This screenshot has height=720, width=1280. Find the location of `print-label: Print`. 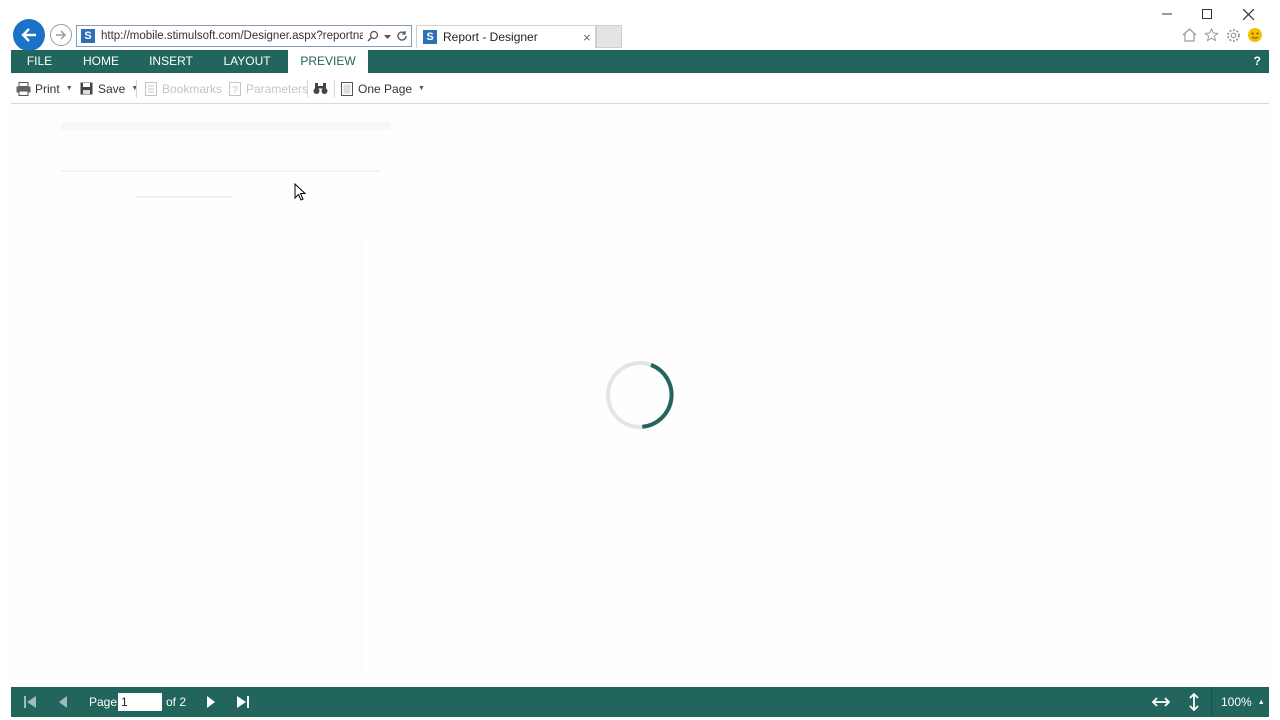

print-label: Print is located at coordinates (47, 88).